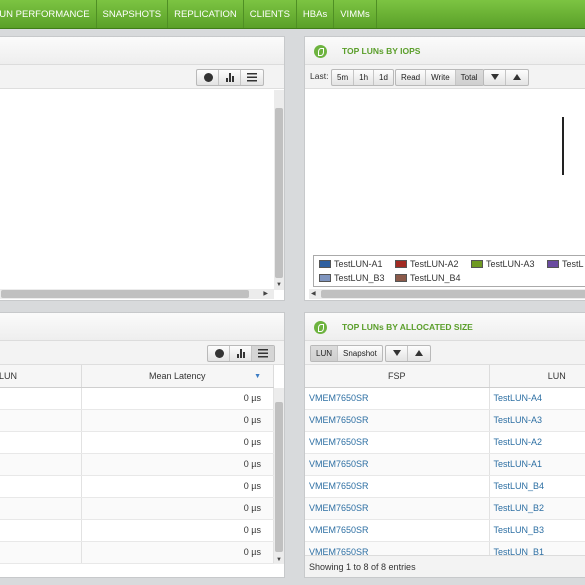 The image size is (585, 585). What do you see at coordinates (383, 77) in the screenshot?
I see `range-1d-button: 1d` at bounding box center [383, 77].